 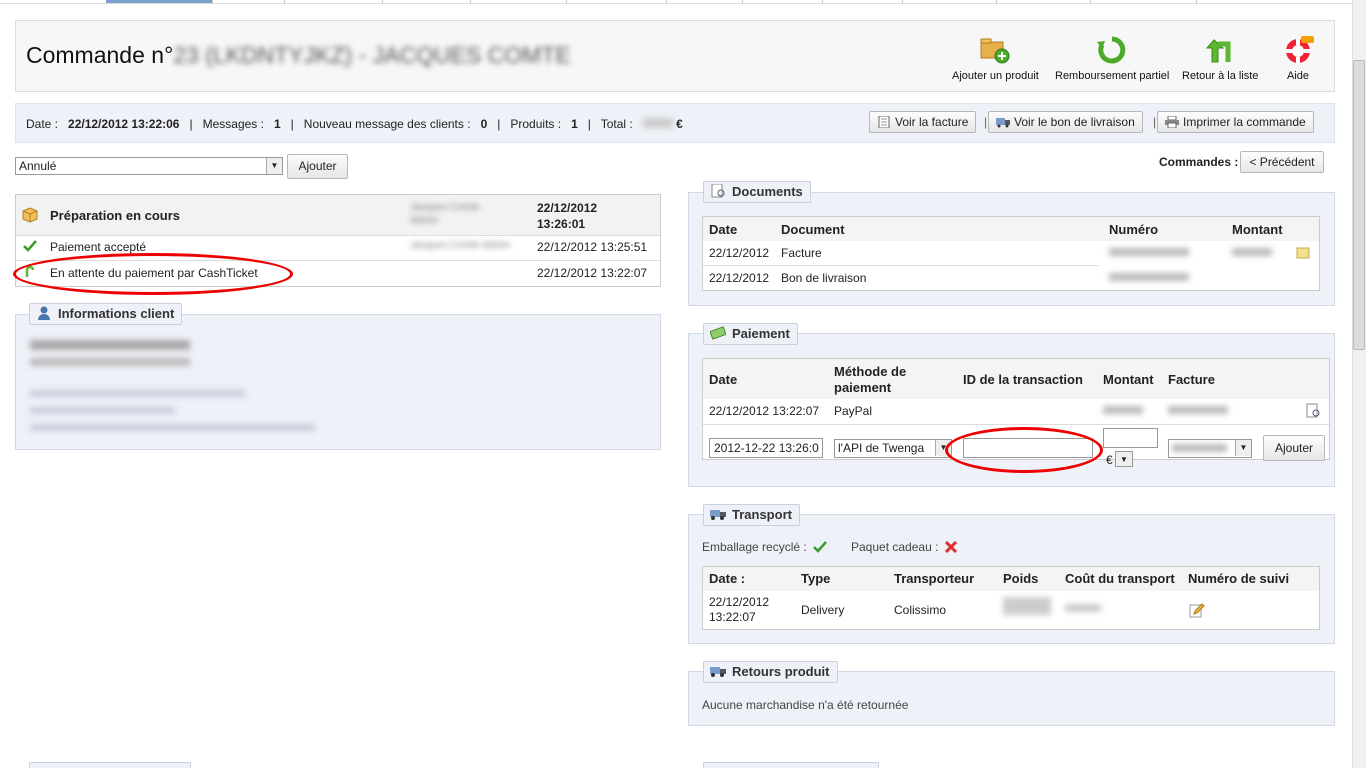 What do you see at coordinates (1083, 608) in the screenshot?
I see `shipping-cost-redacted` at bounding box center [1083, 608].